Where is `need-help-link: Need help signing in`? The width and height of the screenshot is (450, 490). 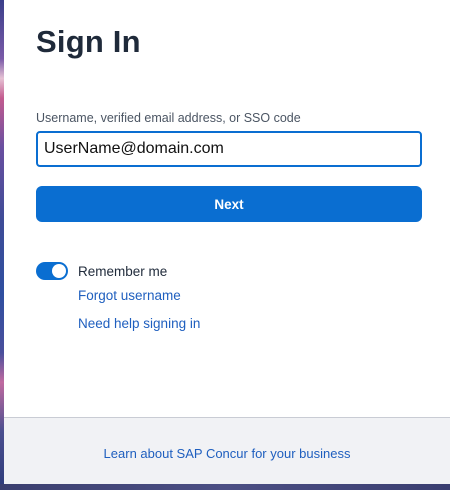 need-help-link: Need help signing in is located at coordinates (139, 323).